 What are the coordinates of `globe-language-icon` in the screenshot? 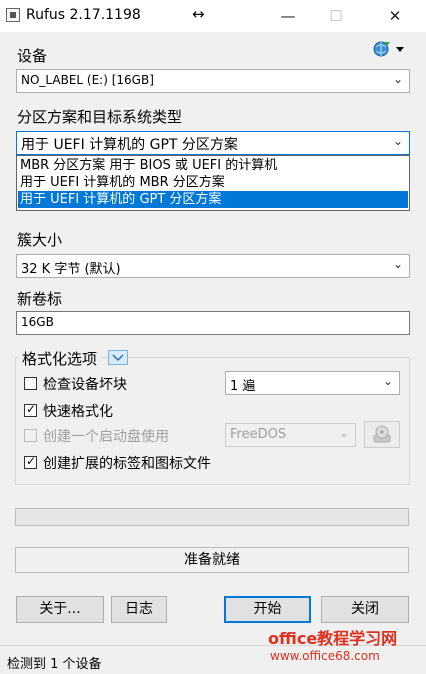 It's located at (388, 49).